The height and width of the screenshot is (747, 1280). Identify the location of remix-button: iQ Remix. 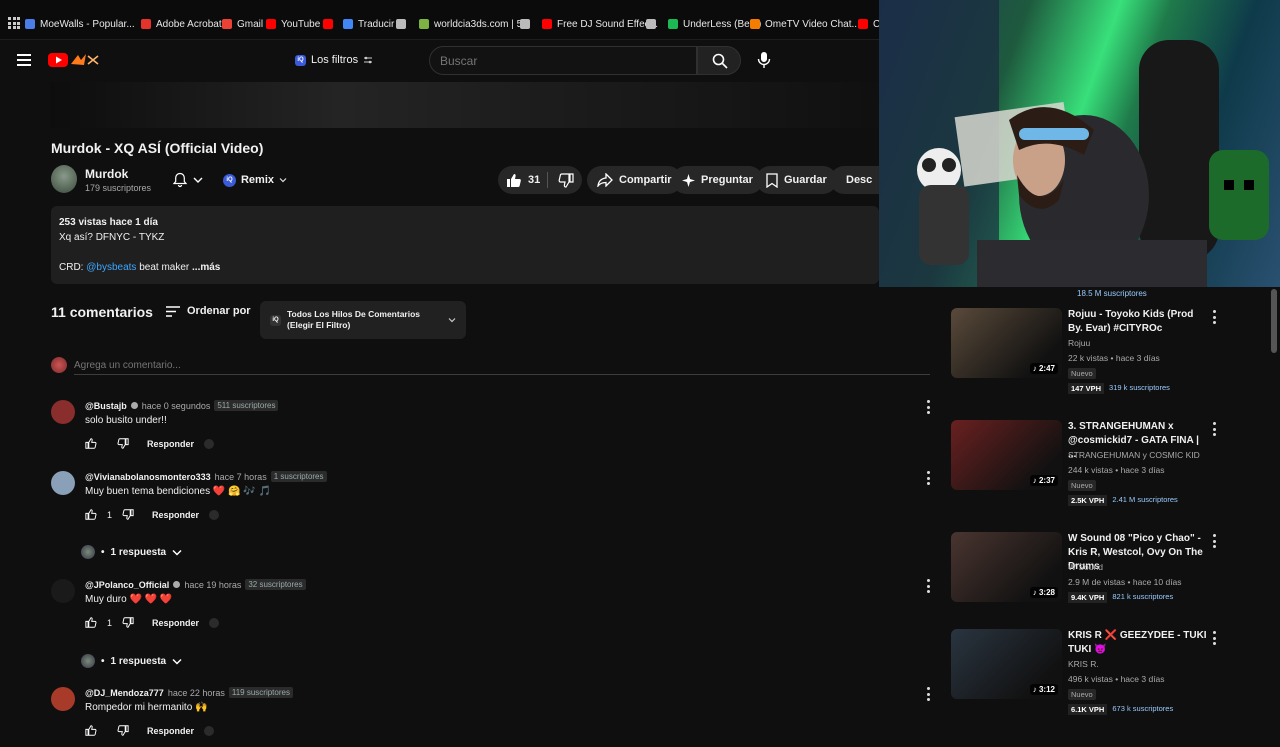
(255, 180).